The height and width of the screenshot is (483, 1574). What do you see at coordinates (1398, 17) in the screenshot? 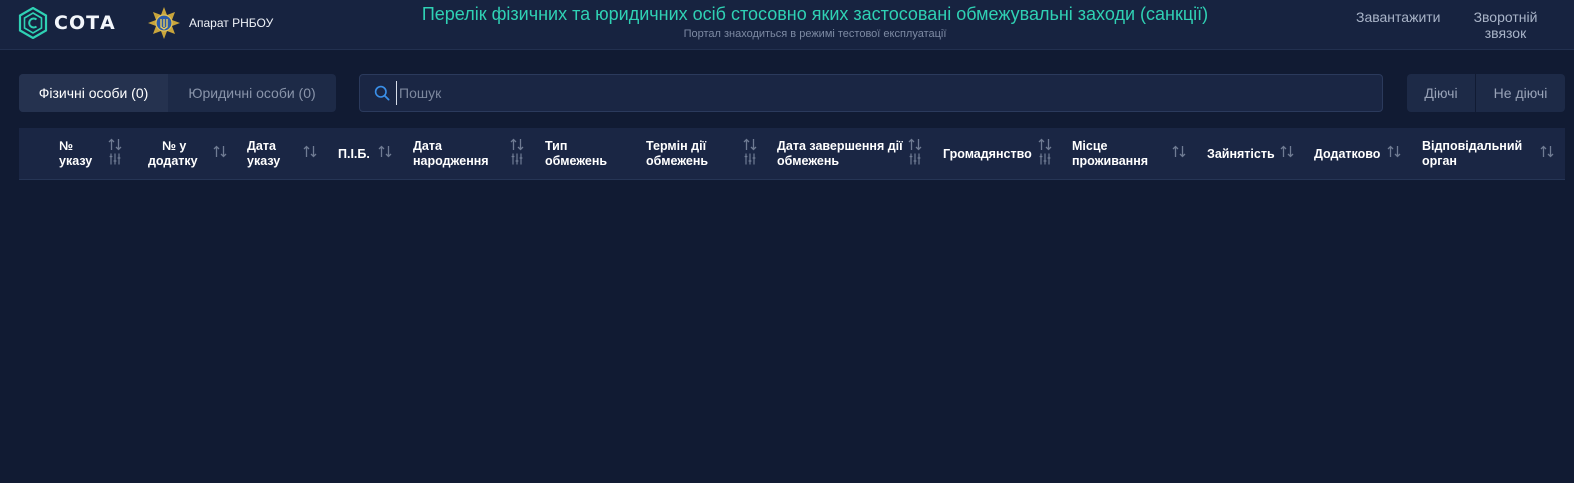
I see `download-link: Завантажити` at bounding box center [1398, 17].